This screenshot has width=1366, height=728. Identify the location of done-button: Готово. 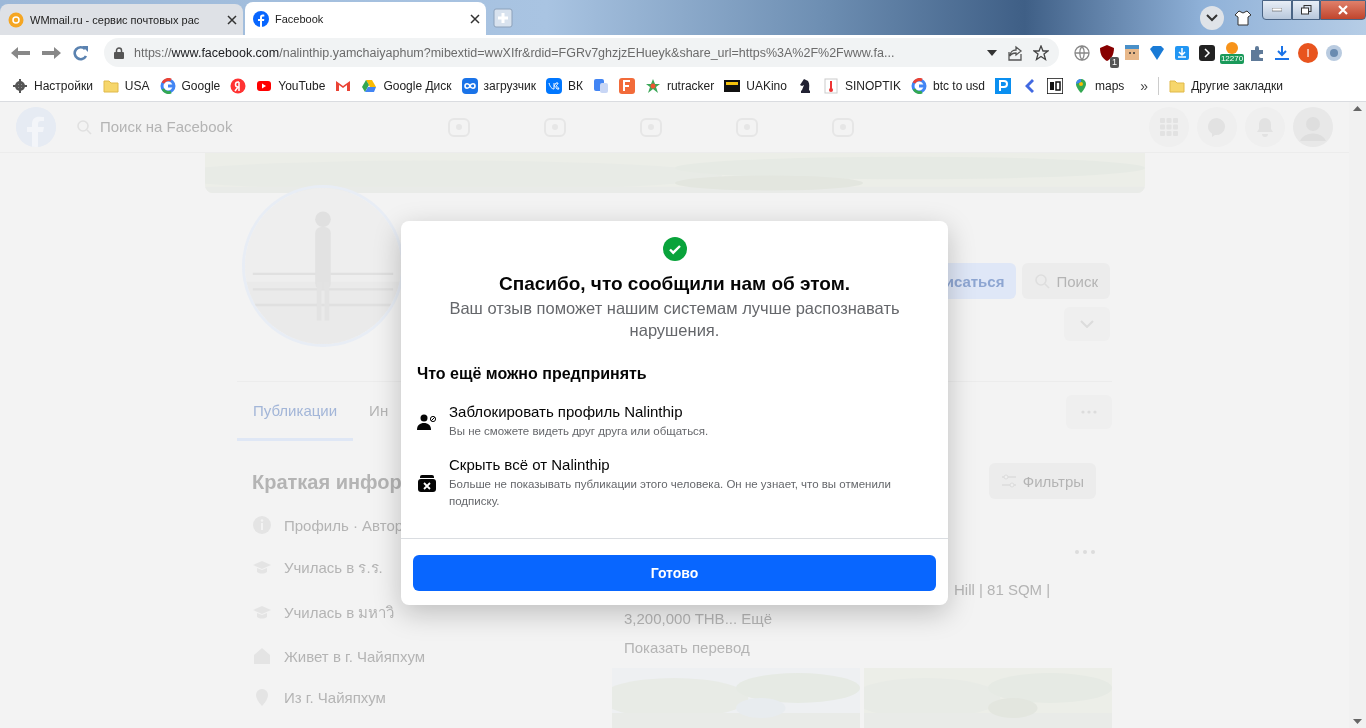
(674, 573).